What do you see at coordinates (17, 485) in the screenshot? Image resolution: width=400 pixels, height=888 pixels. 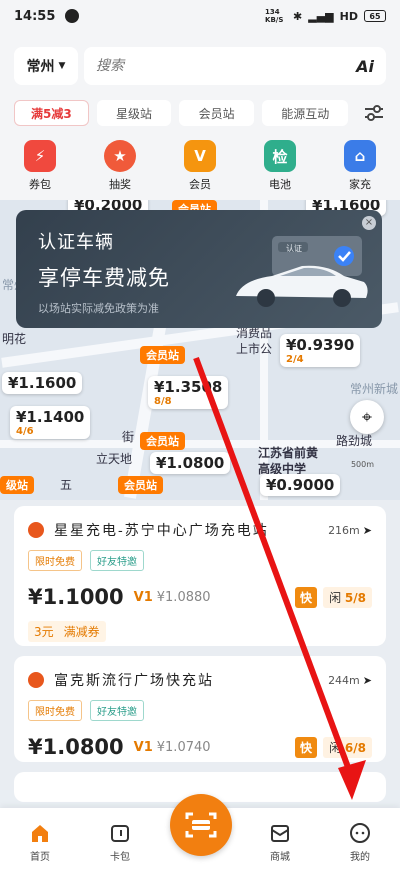 I see `star-station-tag: 级站` at bounding box center [17, 485].